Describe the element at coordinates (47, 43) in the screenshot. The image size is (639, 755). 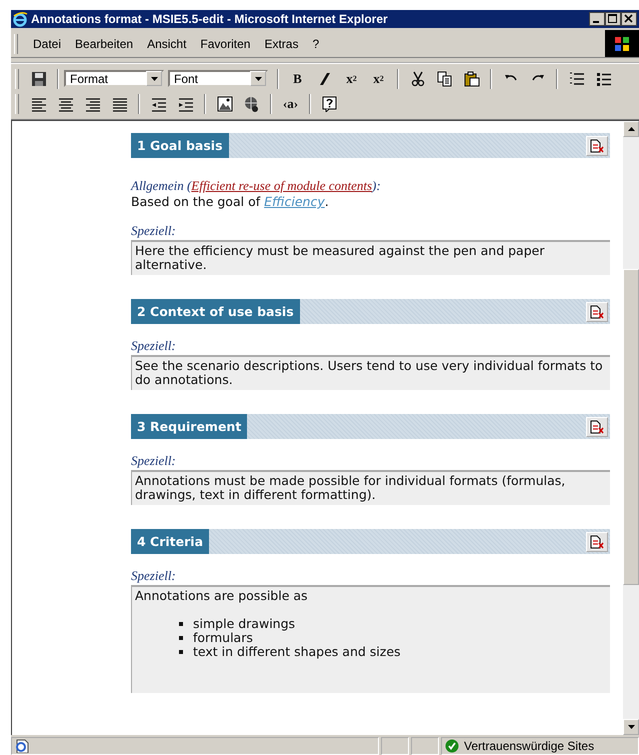
I see `menu-item: Datei` at that location.